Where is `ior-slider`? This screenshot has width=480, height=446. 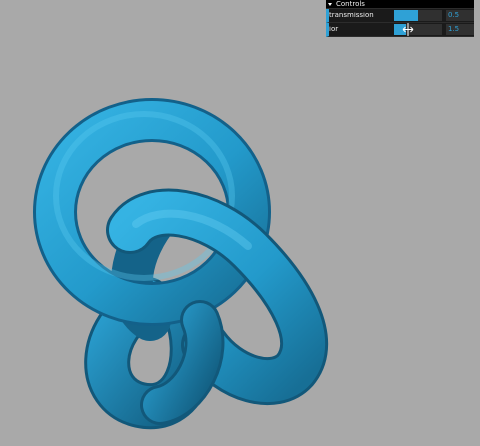 ior-slider is located at coordinates (418, 29).